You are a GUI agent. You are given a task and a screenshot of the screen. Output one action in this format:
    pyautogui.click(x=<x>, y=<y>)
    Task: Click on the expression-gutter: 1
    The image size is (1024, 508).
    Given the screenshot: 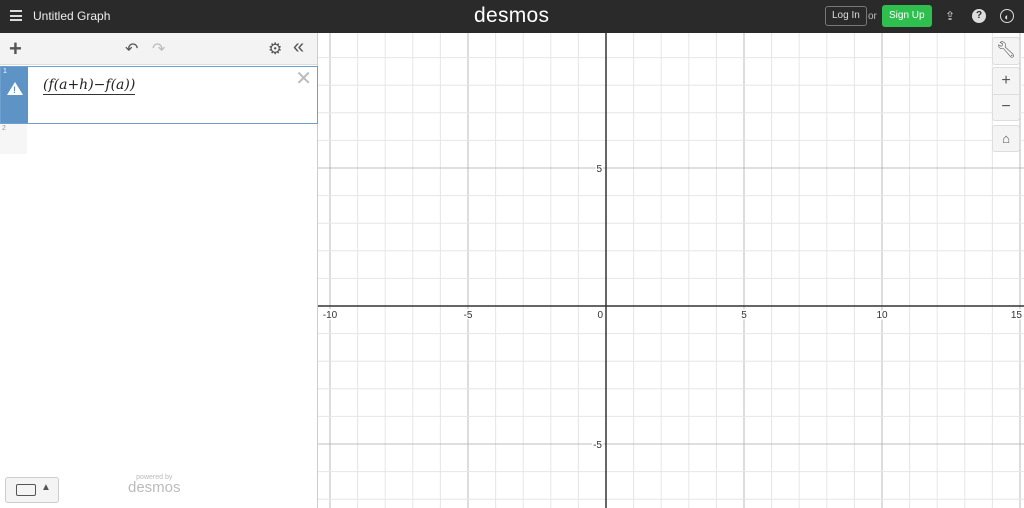 What is the action you would take?
    pyautogui.click(x=14, y=95)
    